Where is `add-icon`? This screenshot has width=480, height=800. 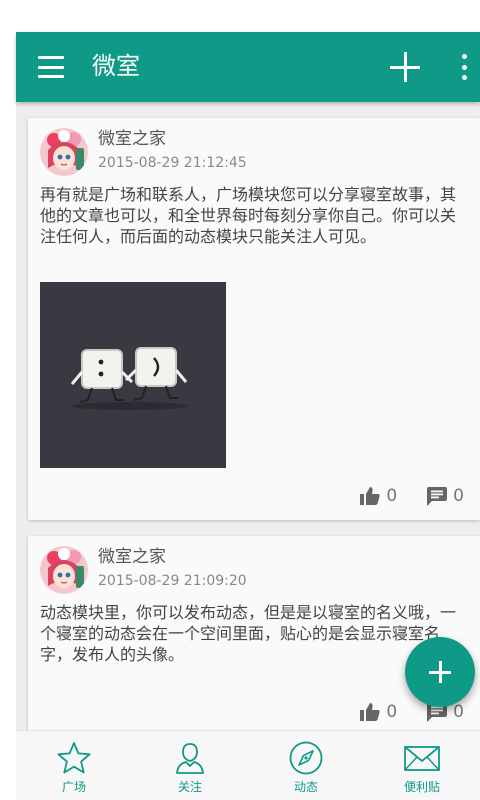 add-icon is located at coordinates (405, 67).